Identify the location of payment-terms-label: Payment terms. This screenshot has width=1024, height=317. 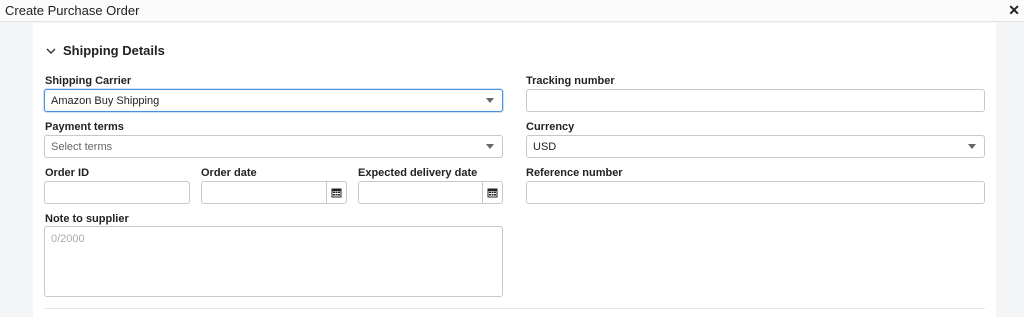
(84, 127).